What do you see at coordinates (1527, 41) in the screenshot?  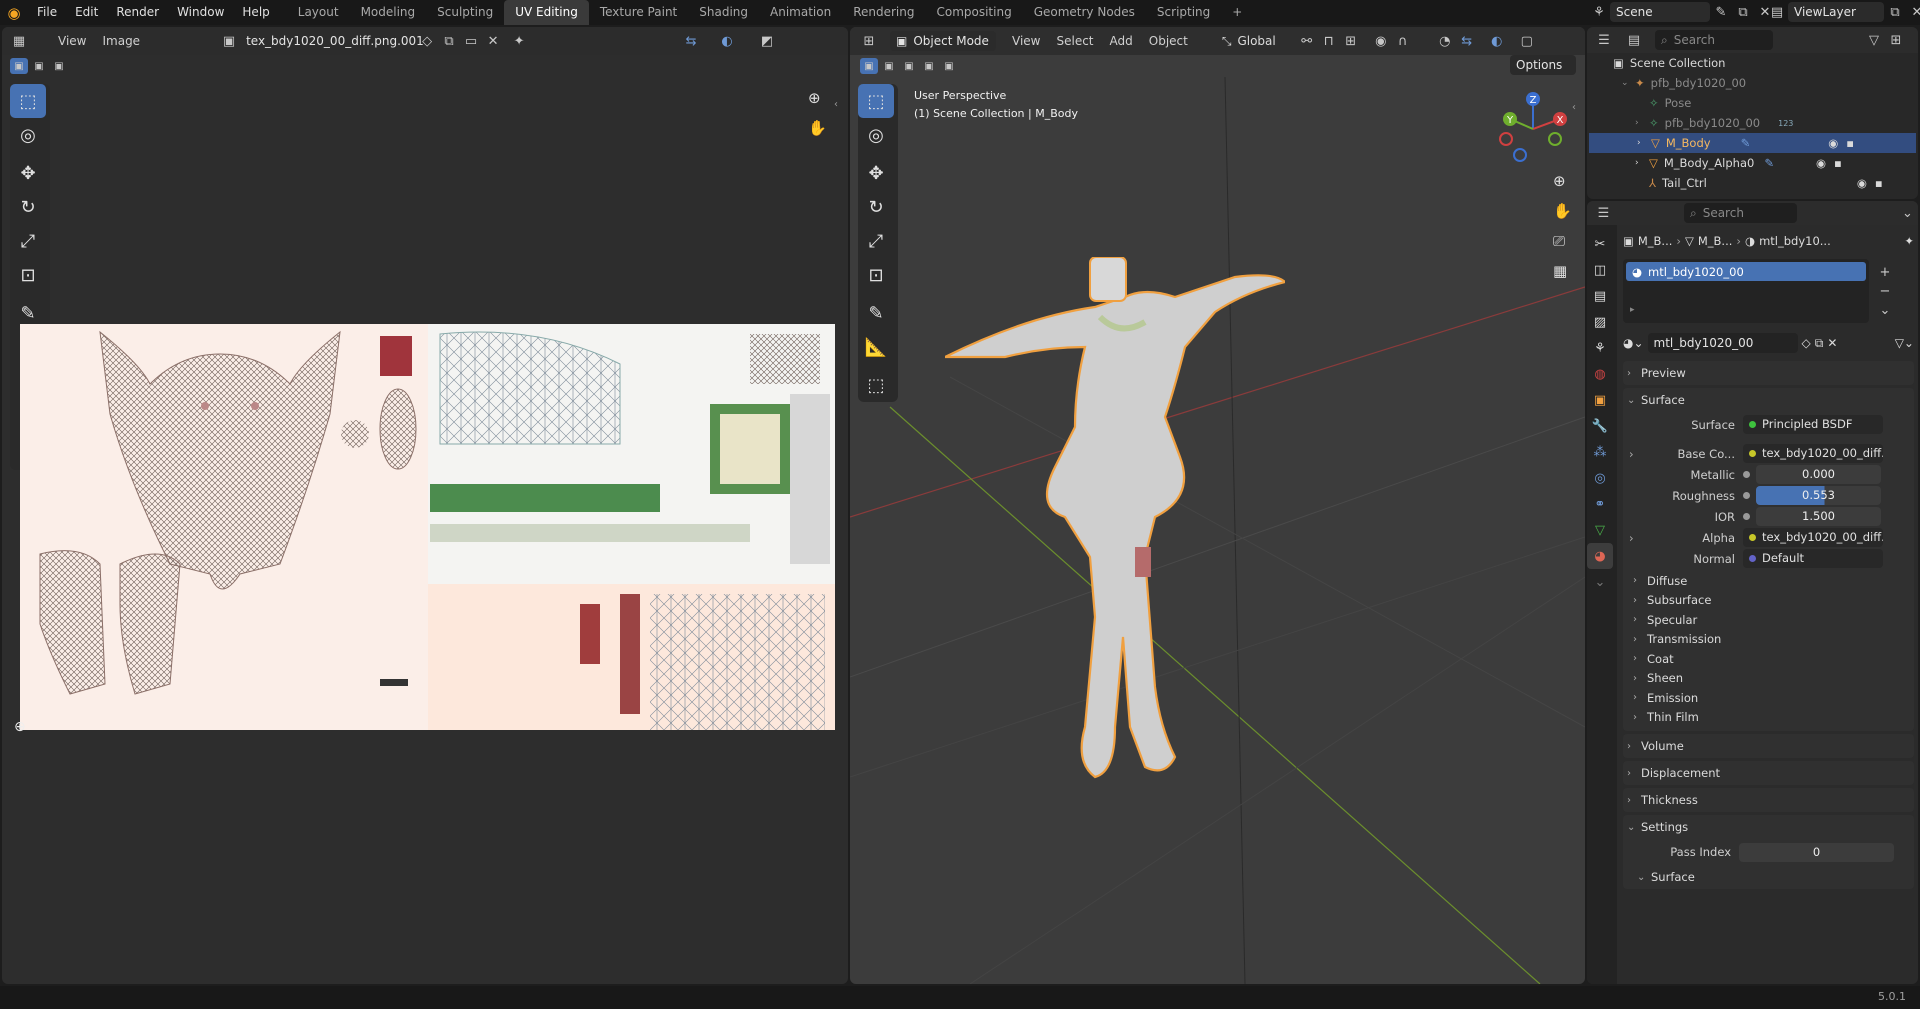 I see `xray-icon: ▢` at bounding box center [1527, 41].